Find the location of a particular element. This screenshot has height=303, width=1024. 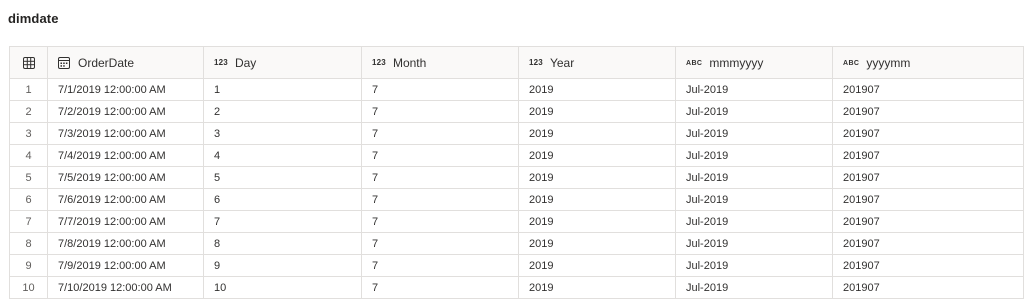

row-number: 7 is located at coordinates (28, 221).